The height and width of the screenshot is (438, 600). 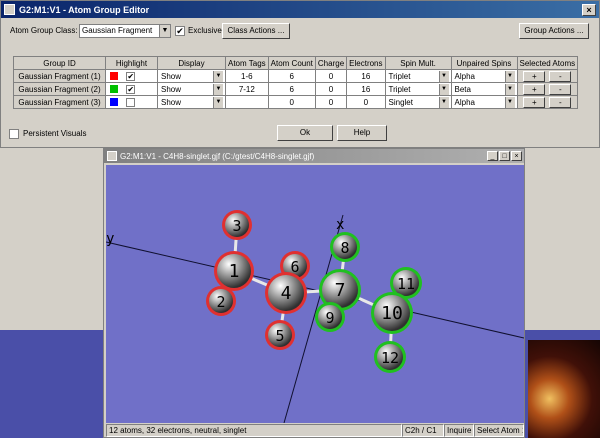 I want to click on atom-label: 1, so click(x=234, y=271).